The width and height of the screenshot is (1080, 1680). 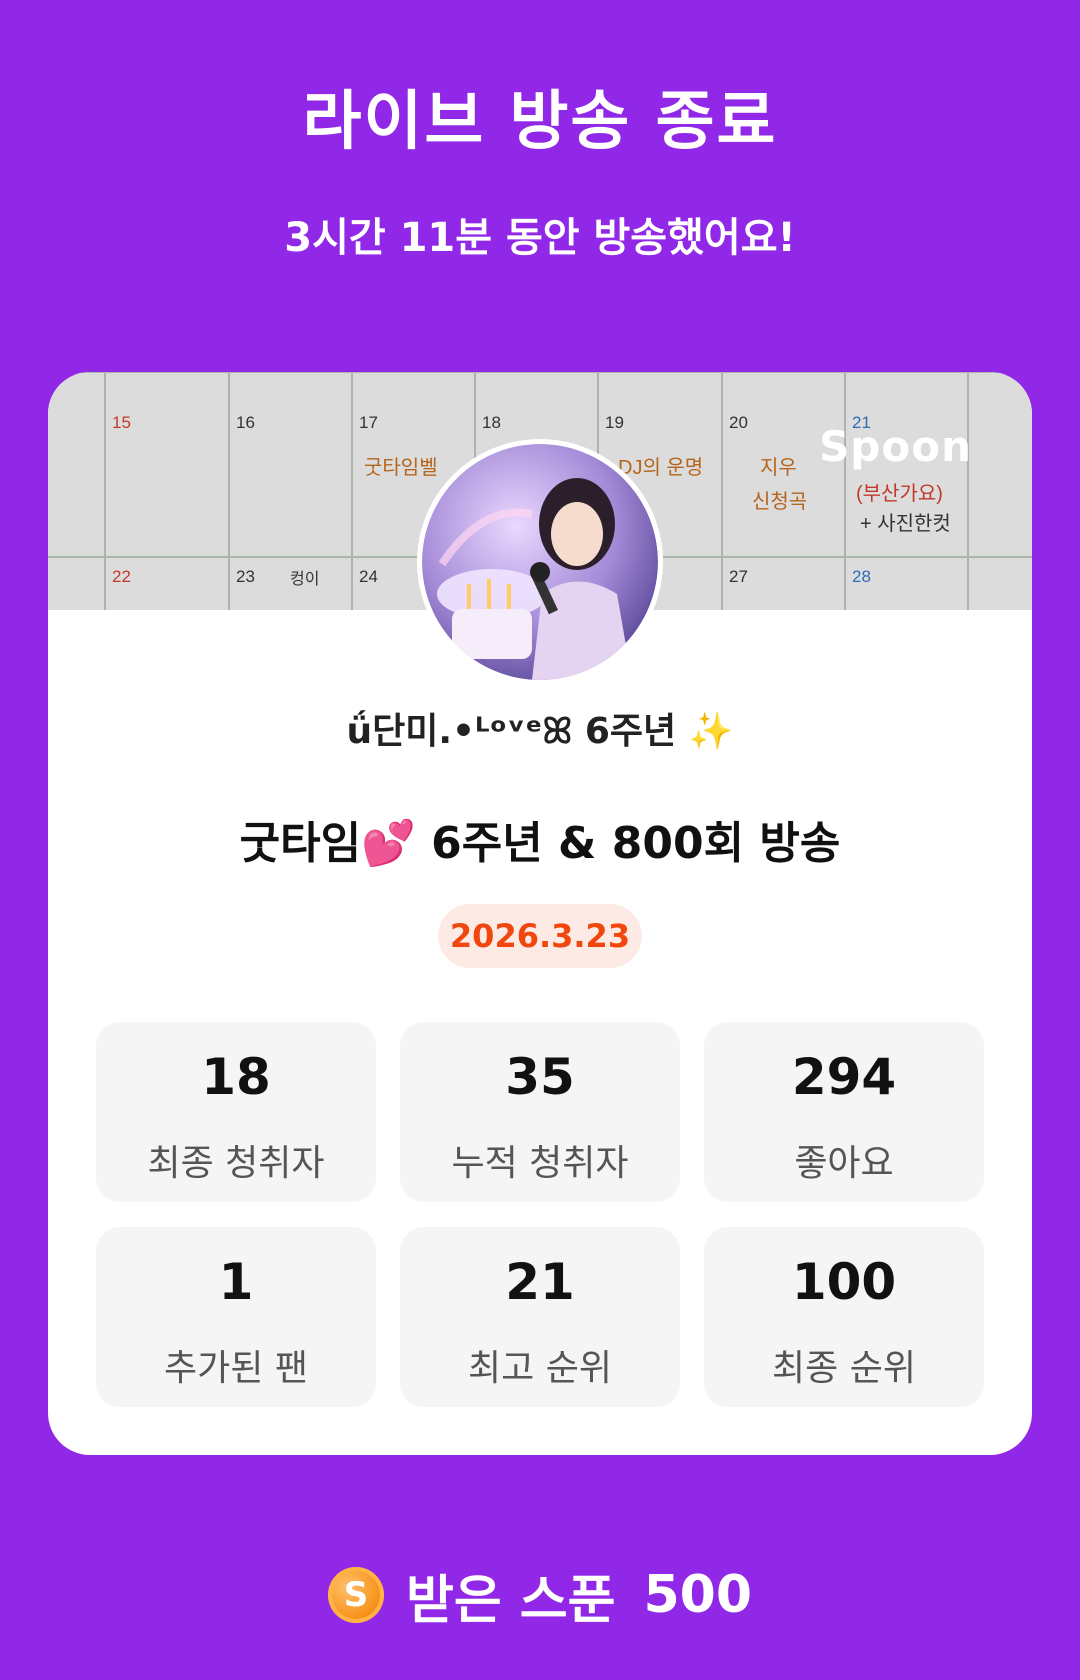 I want to click on broadcast-duration: 3시간 11분 동안 방송했어요!, so click(x=540, y=238).